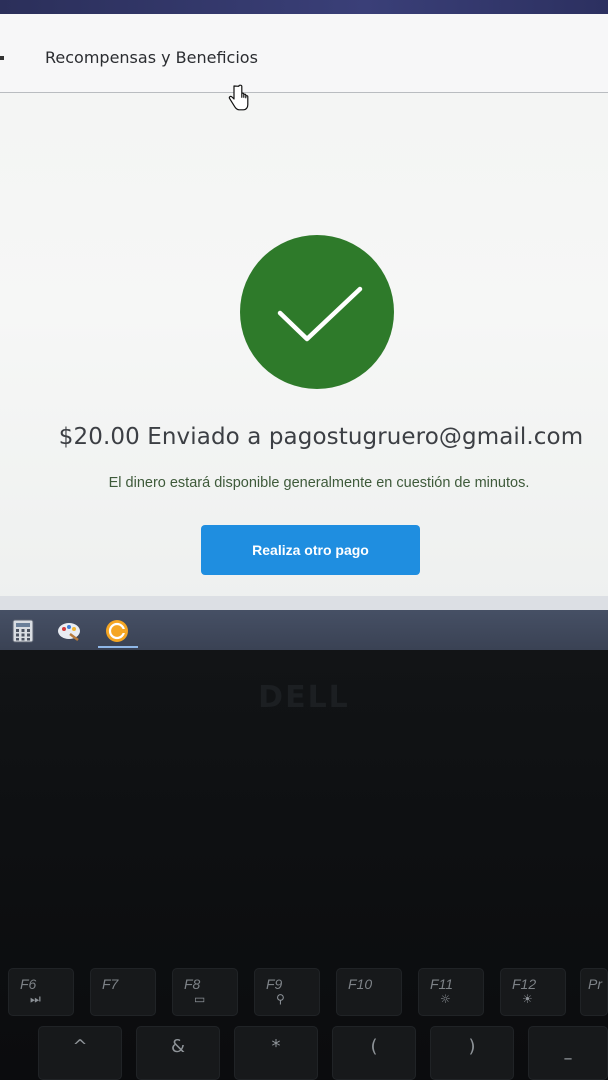 This screenshot has width=608, height=1080. I want to click on key-minus: –, so click(568, 1053).